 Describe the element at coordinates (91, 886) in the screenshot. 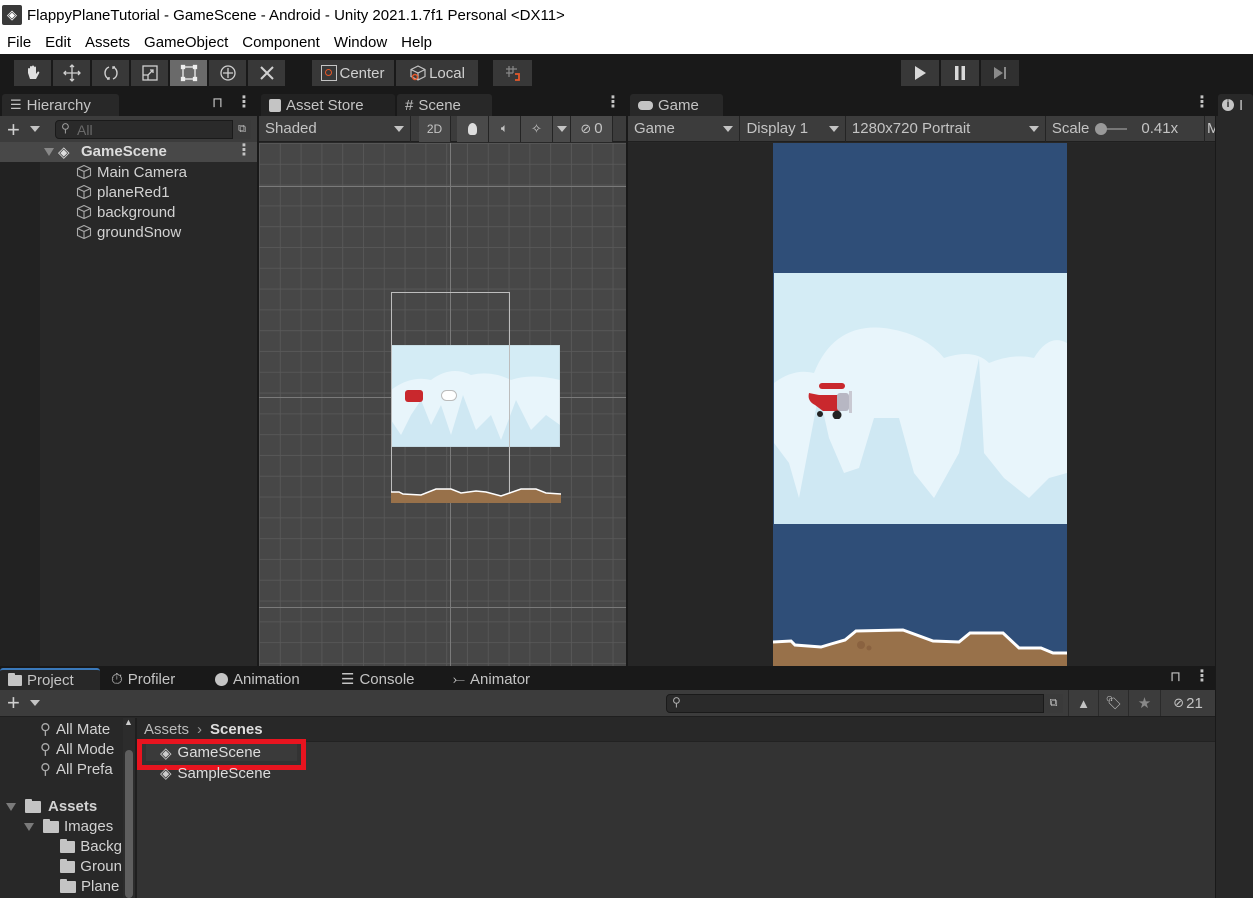

I see `tree-item-folder: Plane` at that location.